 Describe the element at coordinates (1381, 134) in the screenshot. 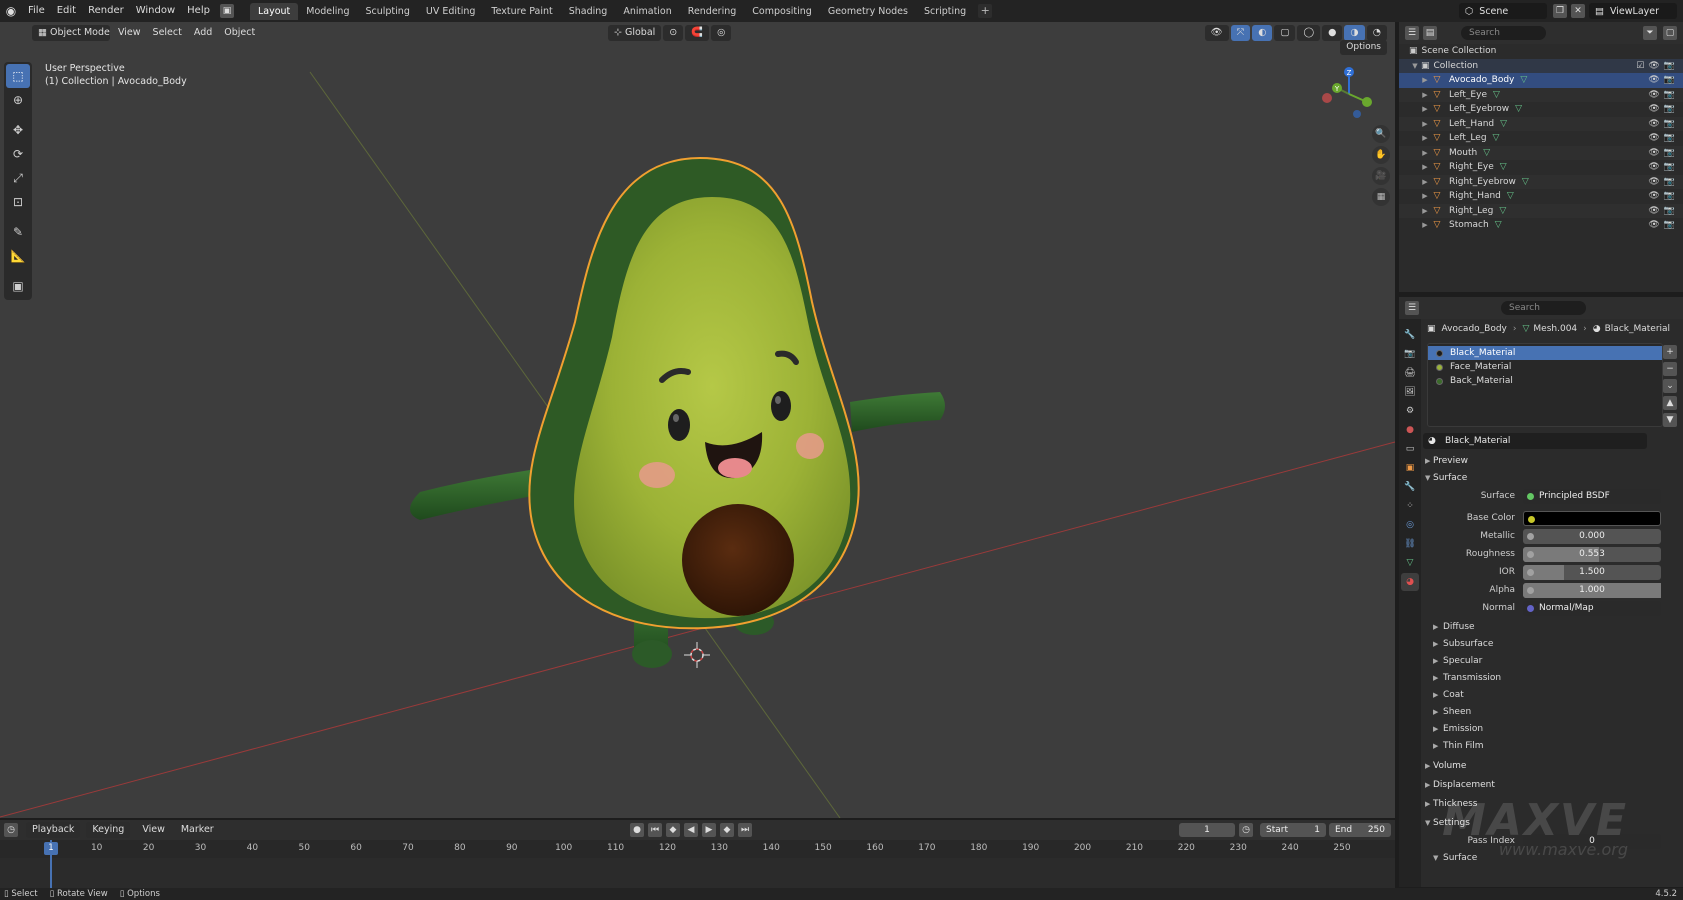

I see `zoom-view-icon: 🔍` at that location.